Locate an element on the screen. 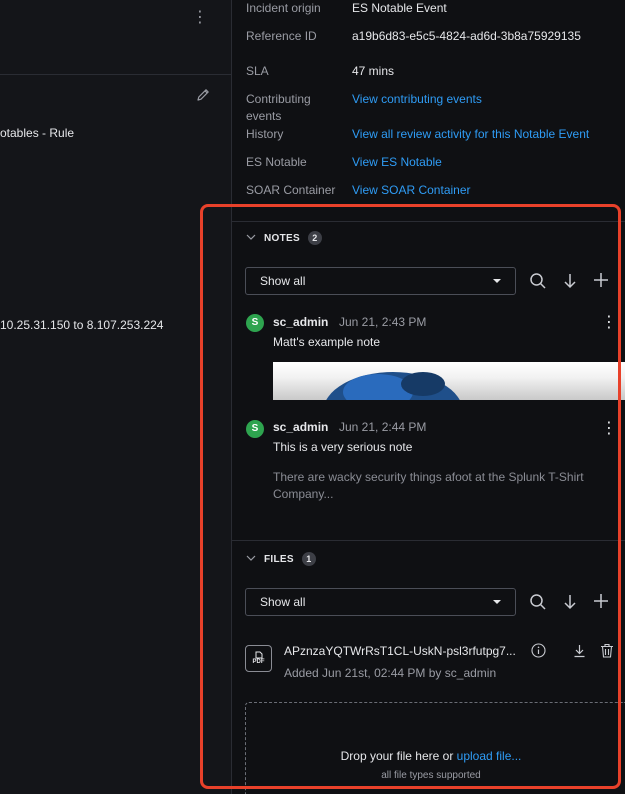  dropzone-subtext: all file types supported is located at coordinates (431, 775).